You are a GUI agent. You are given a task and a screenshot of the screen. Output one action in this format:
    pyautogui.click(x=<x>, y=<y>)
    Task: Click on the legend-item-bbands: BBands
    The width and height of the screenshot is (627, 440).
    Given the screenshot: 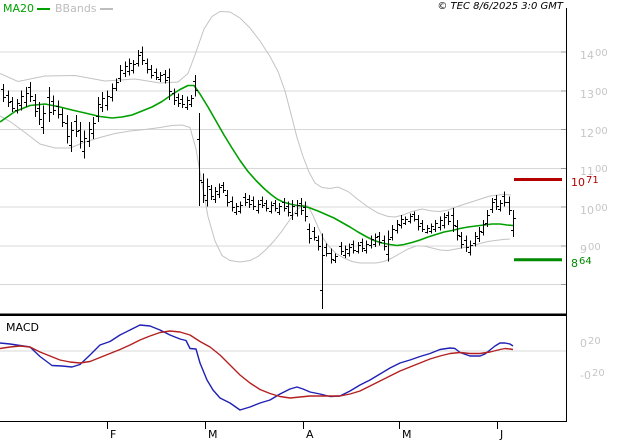 What is the action you would take?
    pyautogui.click(x=84, y=8)
    